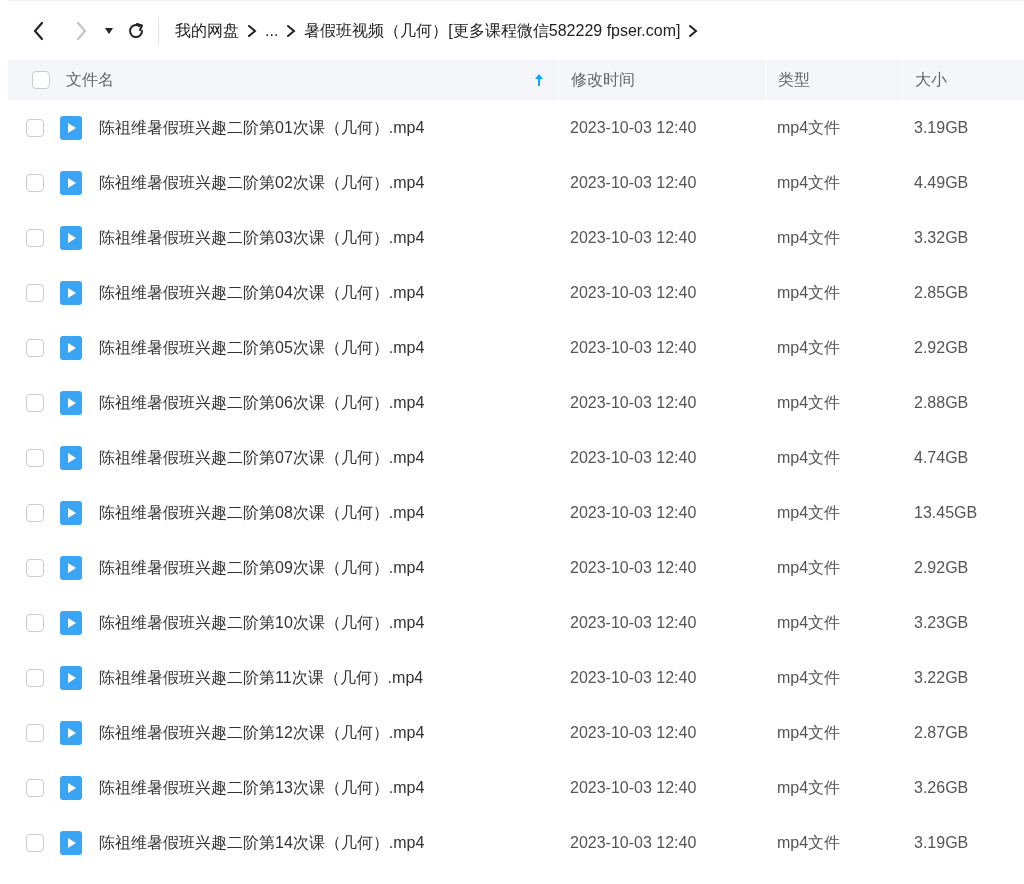 This screenshot has height=884, width=1024. What do you see at coordinates (262, 732) in the screenshot?
I see `file-name: 陈祖维暑假班兴趣二阶第12次课（几何）.mp4` at bounding box center [262, 732].